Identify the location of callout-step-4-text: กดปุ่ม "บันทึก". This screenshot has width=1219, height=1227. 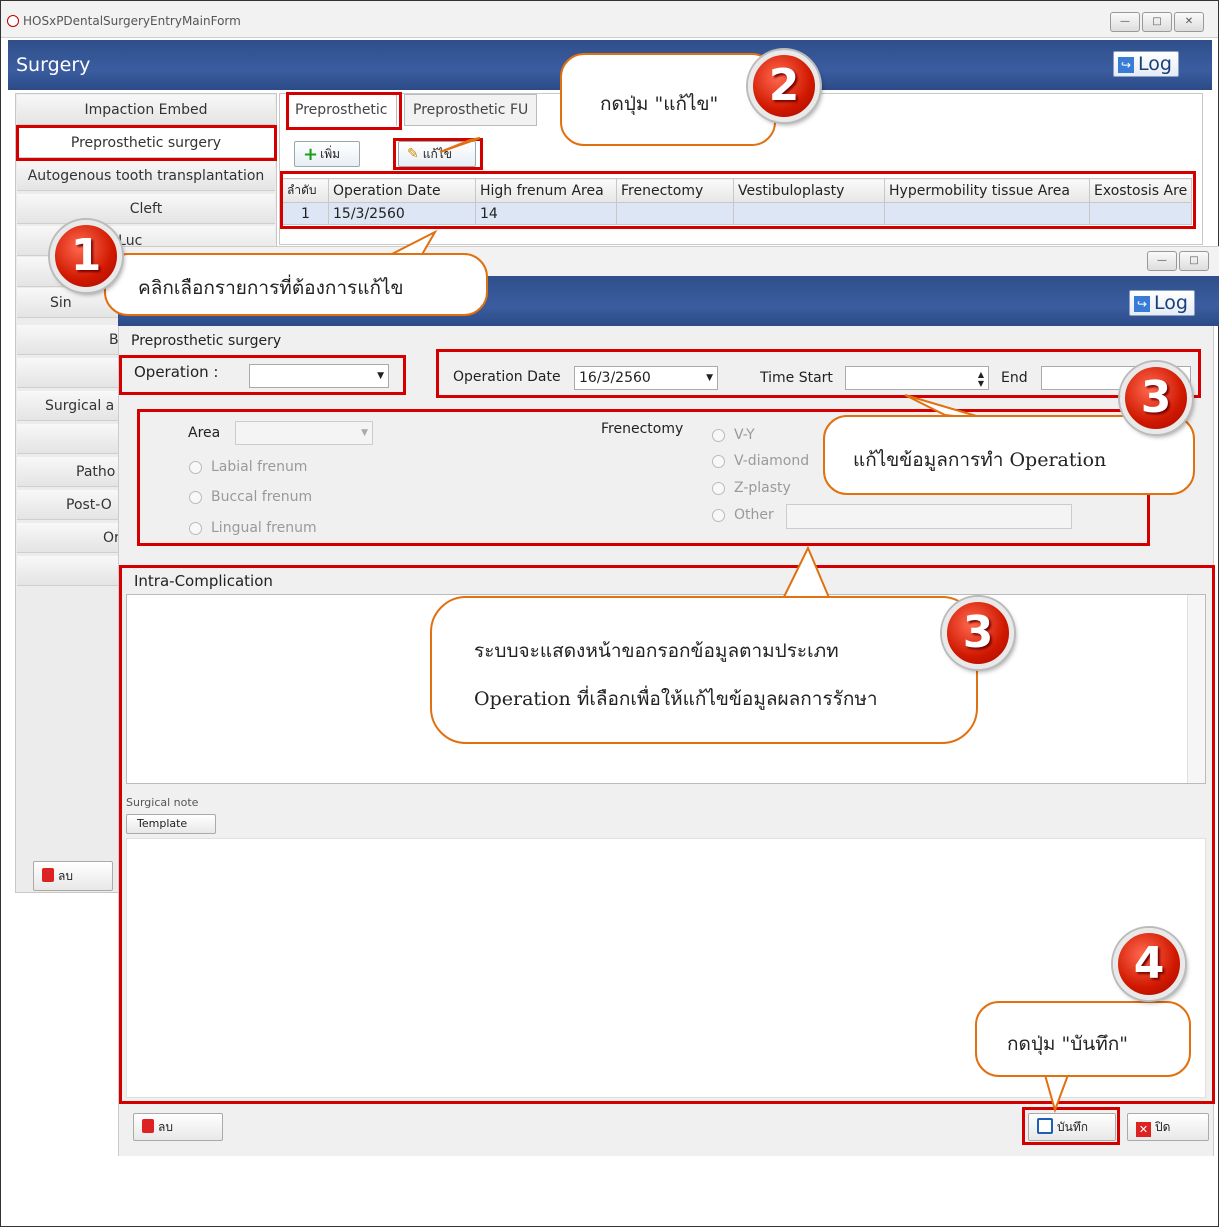
(1068, 1044).